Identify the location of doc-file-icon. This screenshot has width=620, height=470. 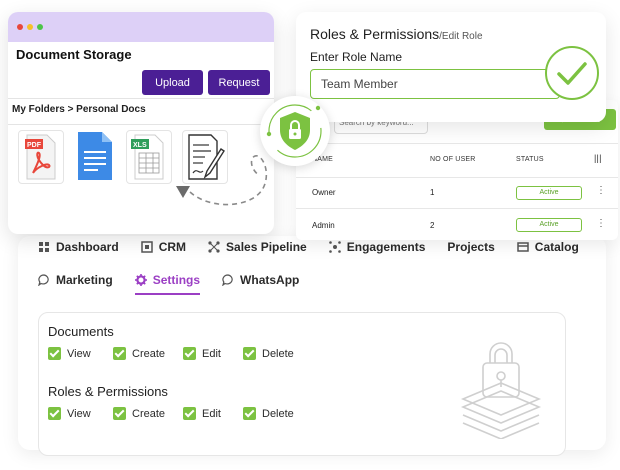
(95, 156).